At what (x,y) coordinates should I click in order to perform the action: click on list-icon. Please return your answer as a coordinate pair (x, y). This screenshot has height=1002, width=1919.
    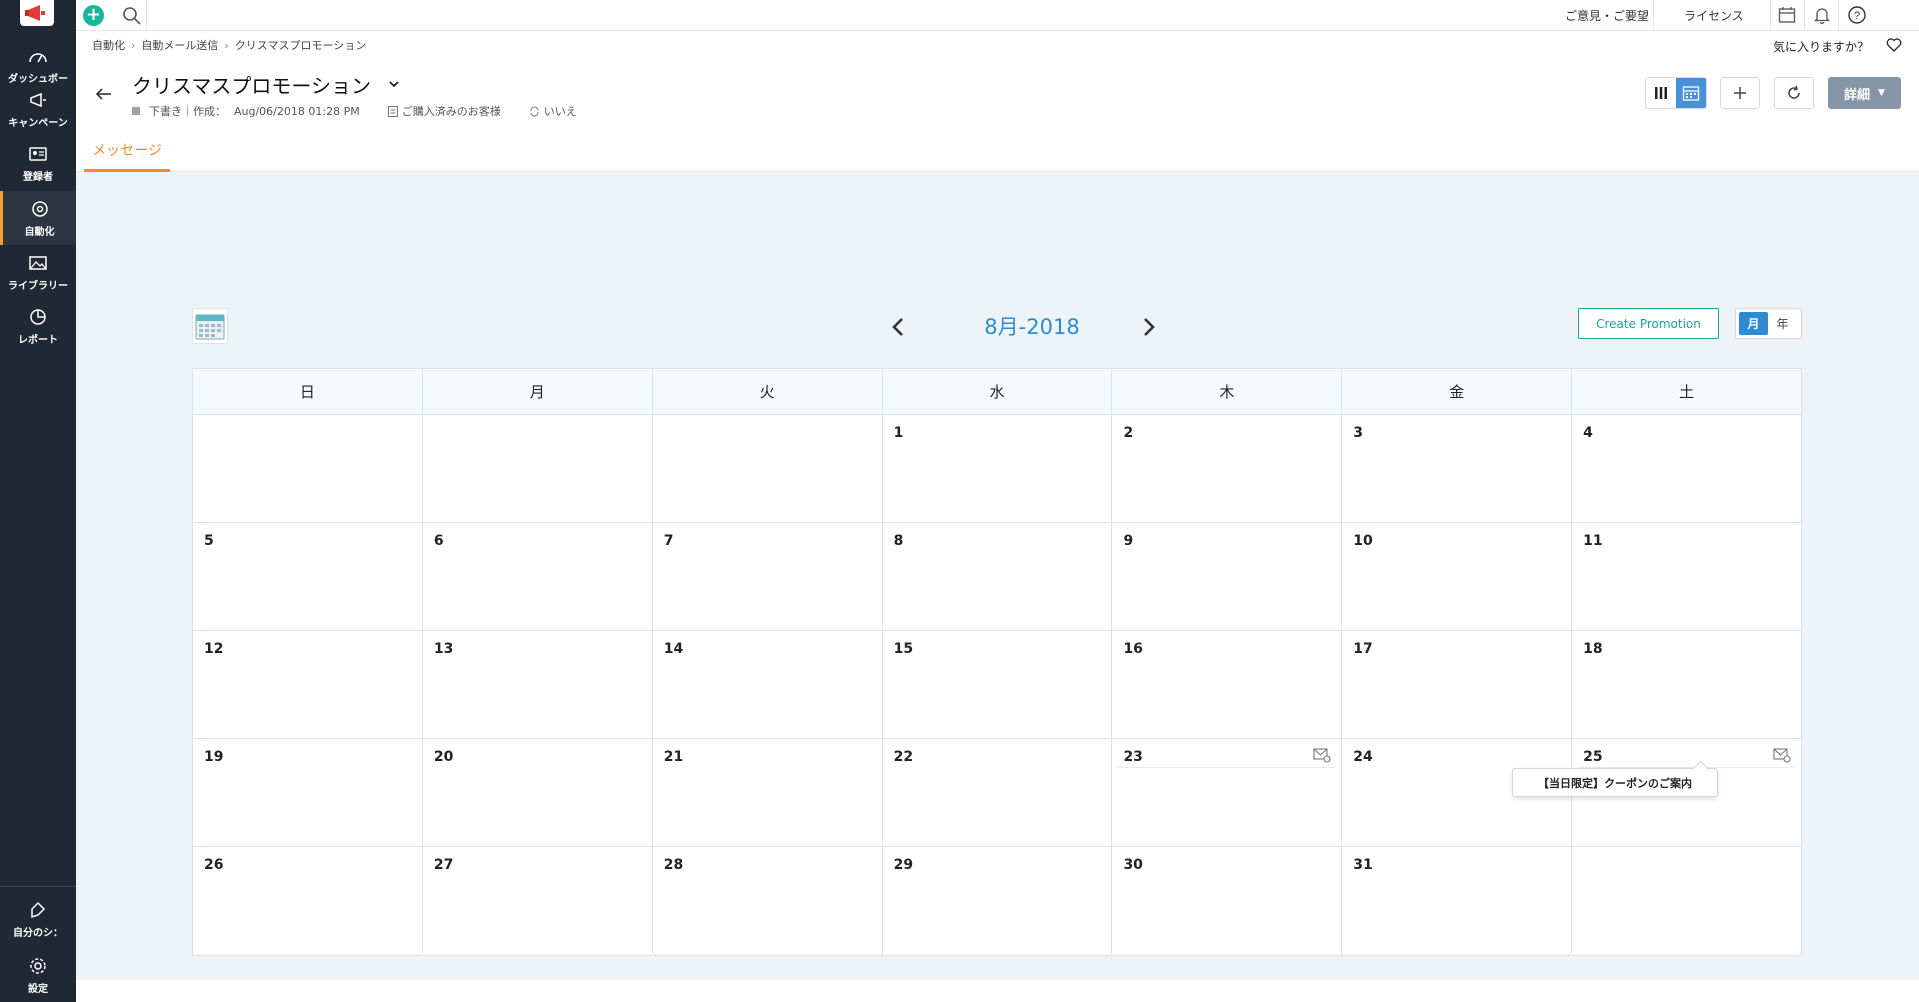
    Looking at the image, I should click on (392, 111).